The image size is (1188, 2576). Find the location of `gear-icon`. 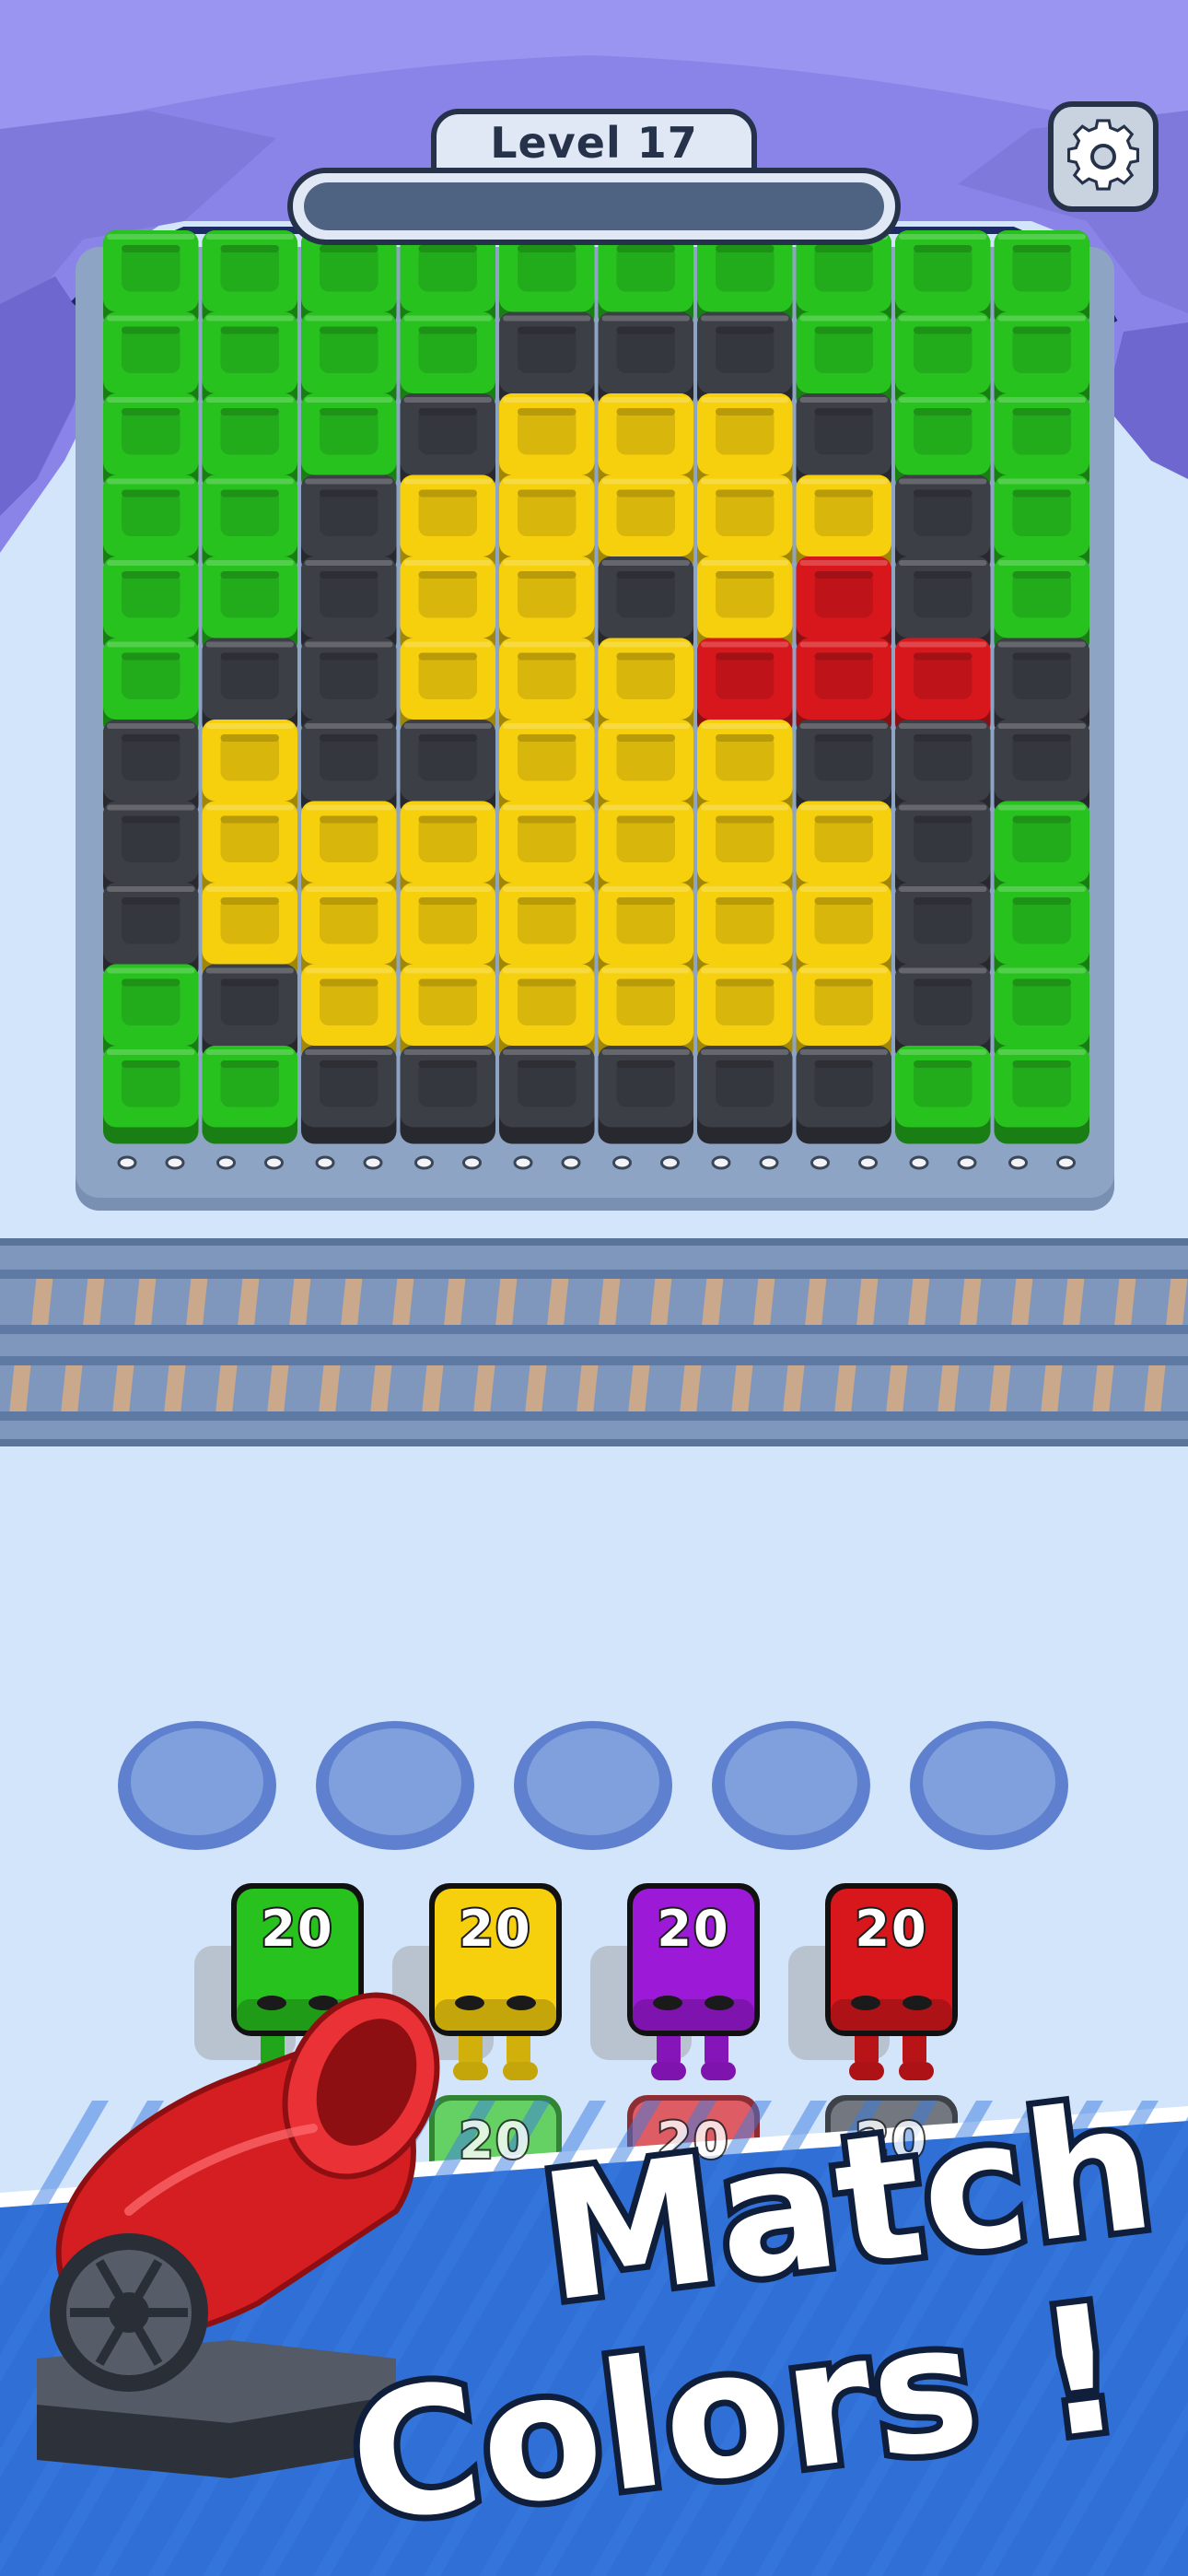

gear-icon is located at coordinates (1103, 155).